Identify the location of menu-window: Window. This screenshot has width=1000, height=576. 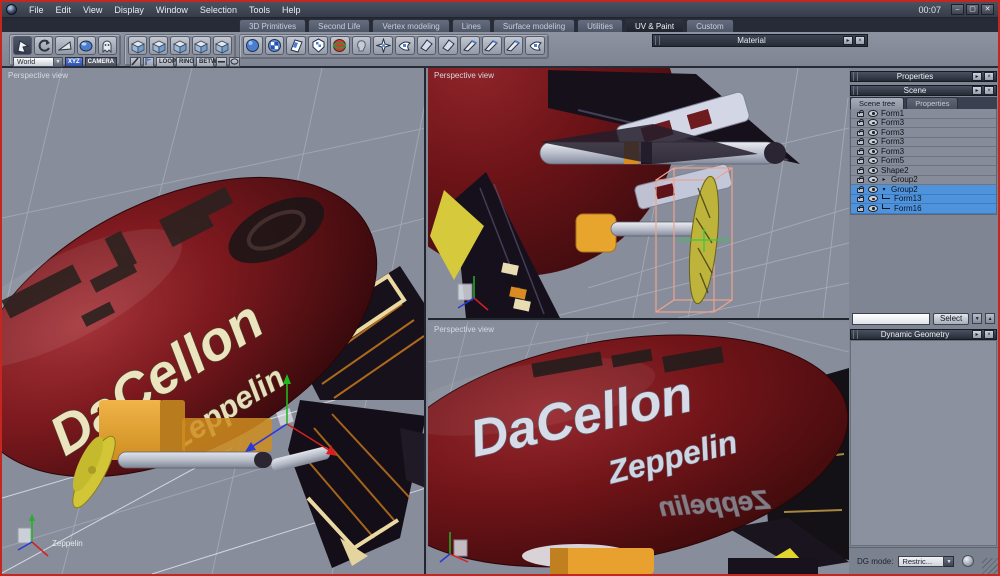
(172, 10).